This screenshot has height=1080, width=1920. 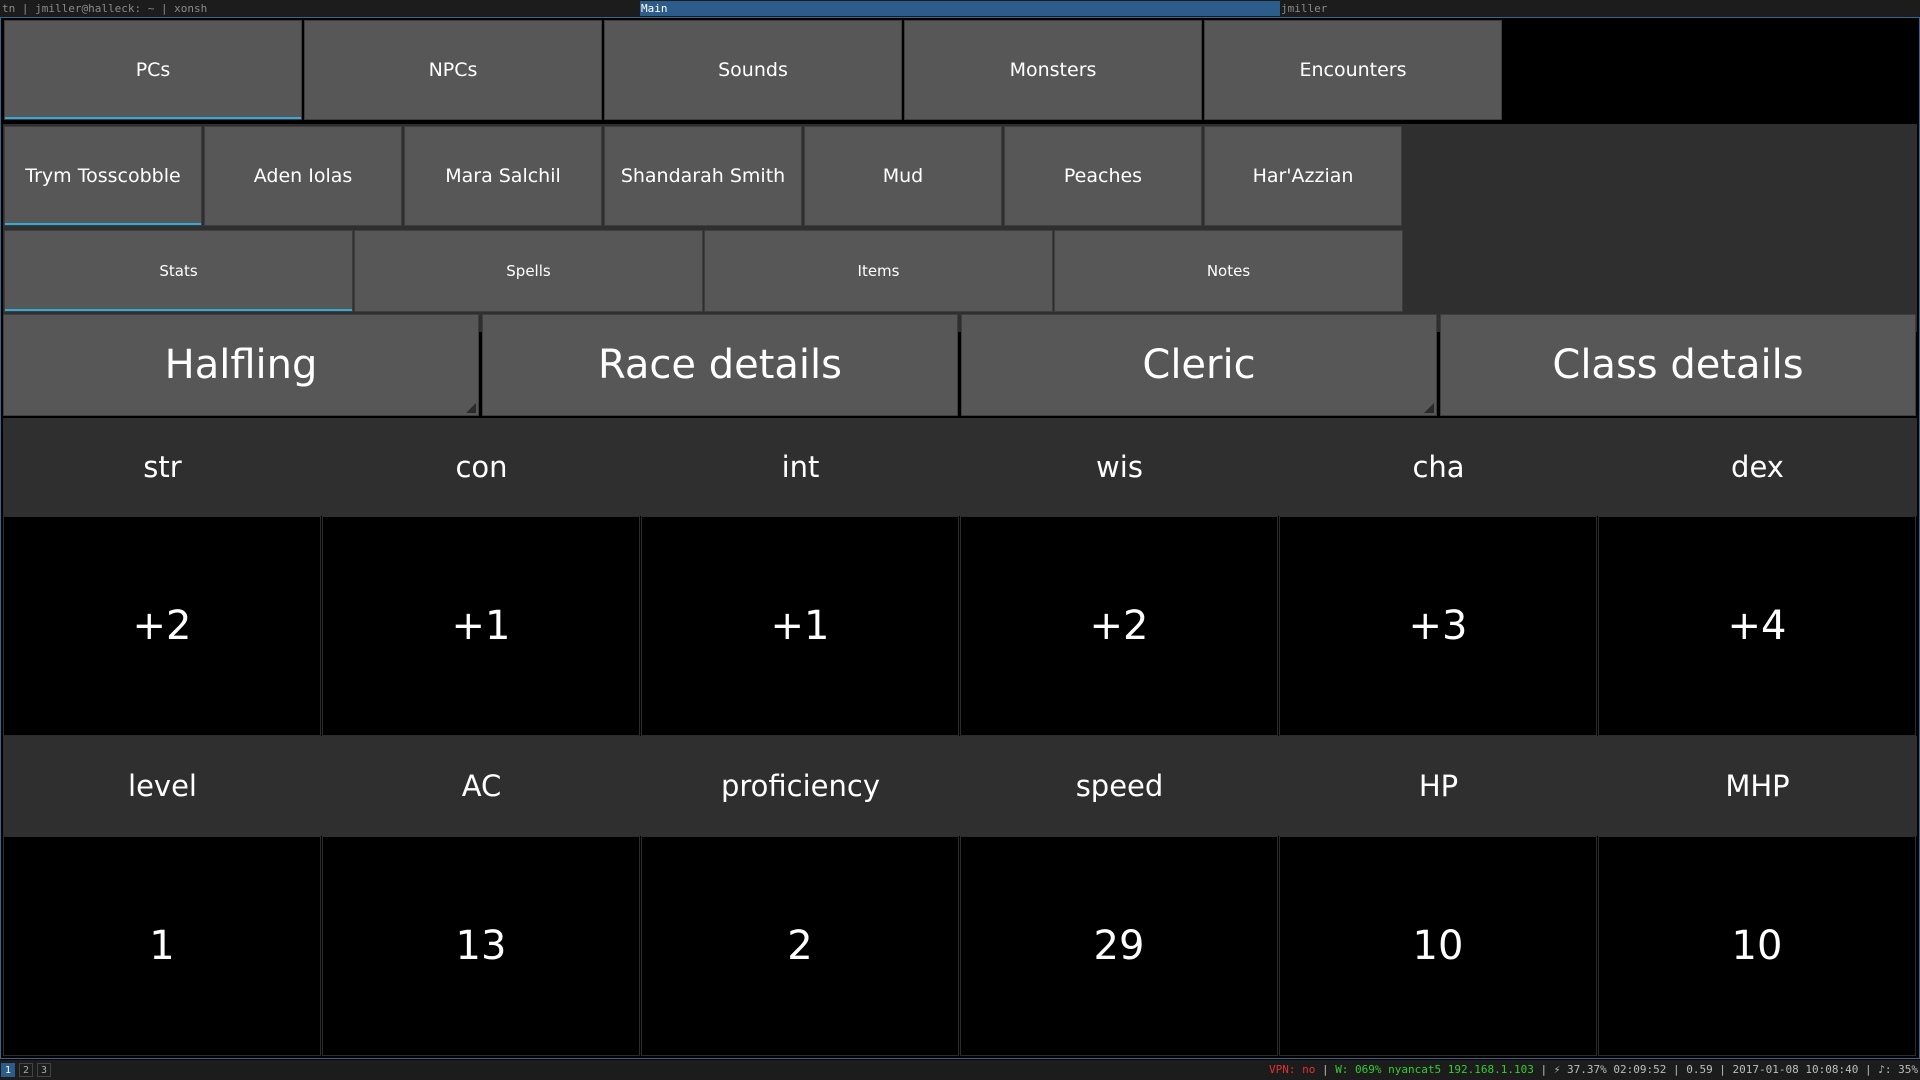 What do you see at coordinates (800, 467) in the screenshot?
I see `ability-label-int: int` at bounding box center [800, 467].